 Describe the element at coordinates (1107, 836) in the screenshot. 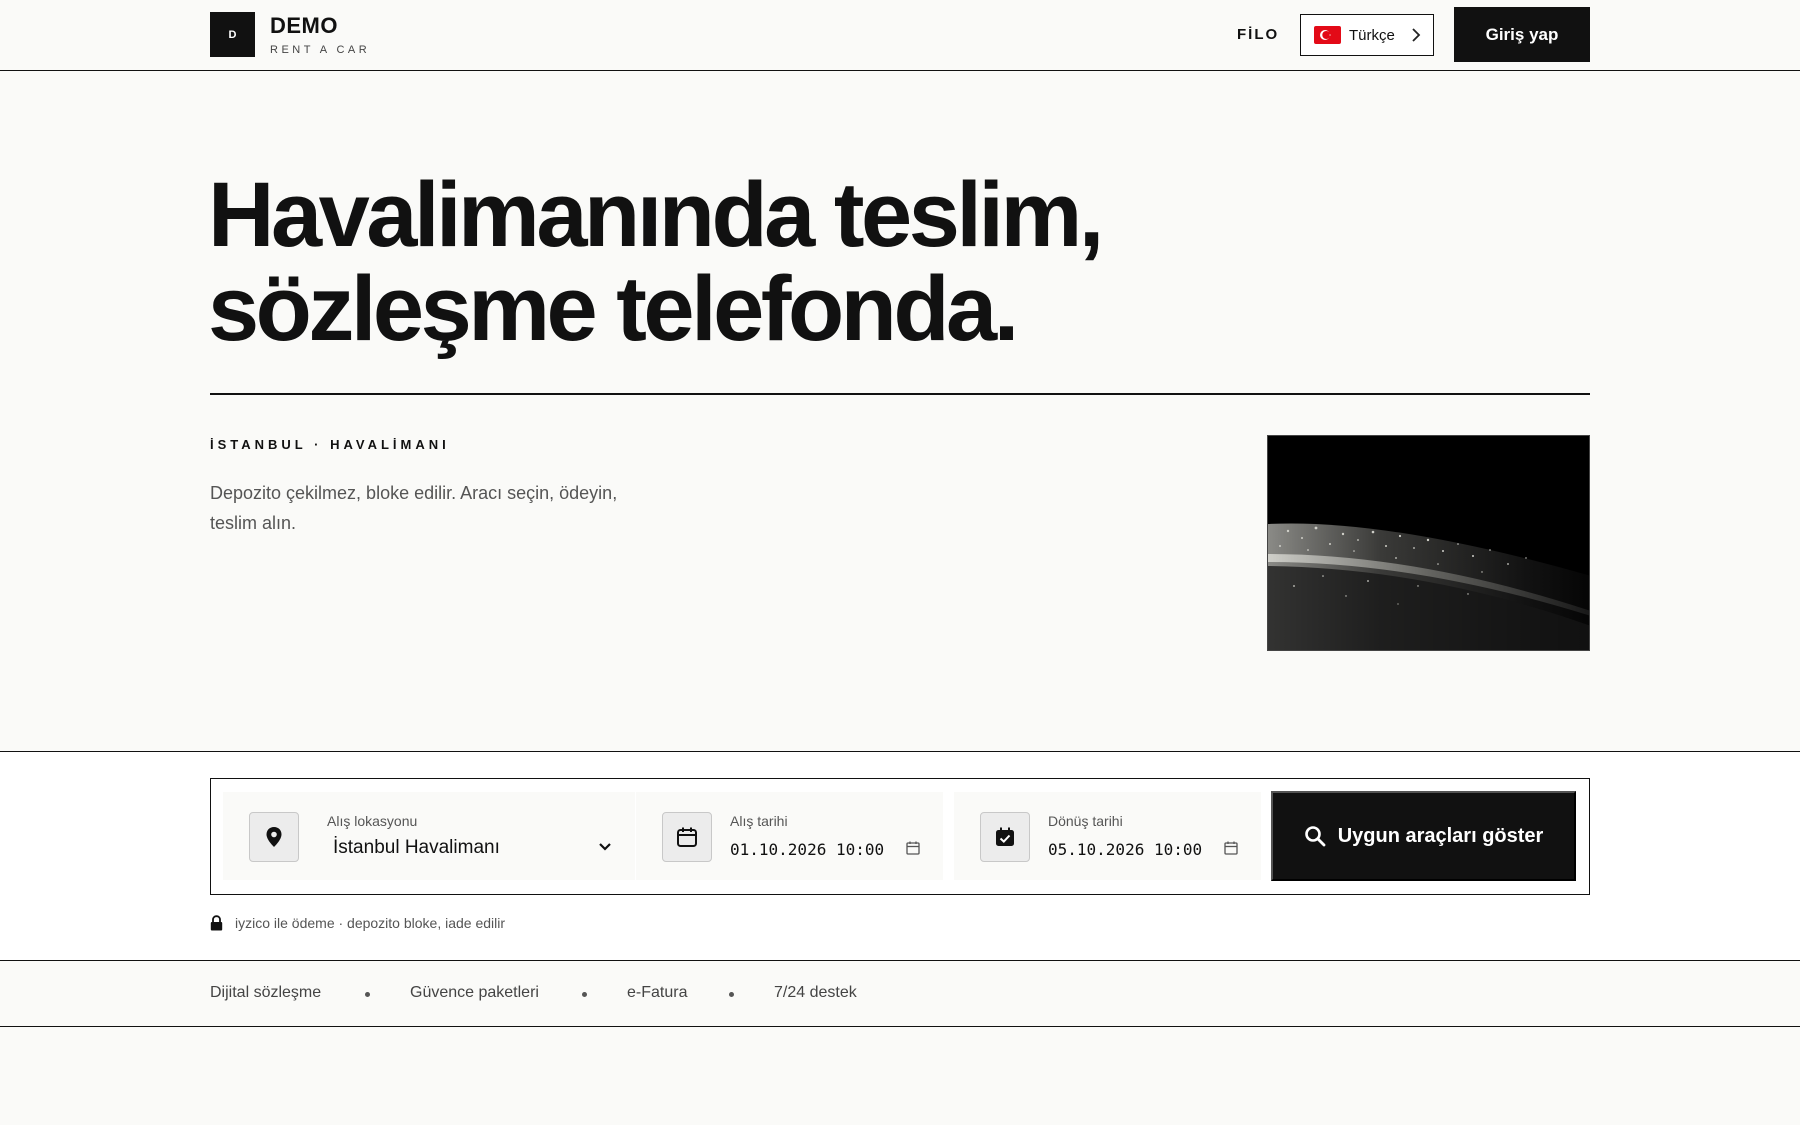

I see `return-date-field: Dönüş tarihi 05.10.2026 10:00` at that location.